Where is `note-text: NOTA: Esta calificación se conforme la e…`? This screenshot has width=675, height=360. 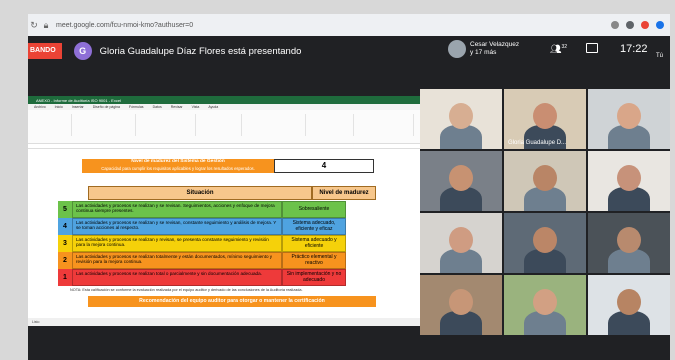 note-text: NOTA: Esta calificación se conforme la e… is located at coordinates (186, 290).